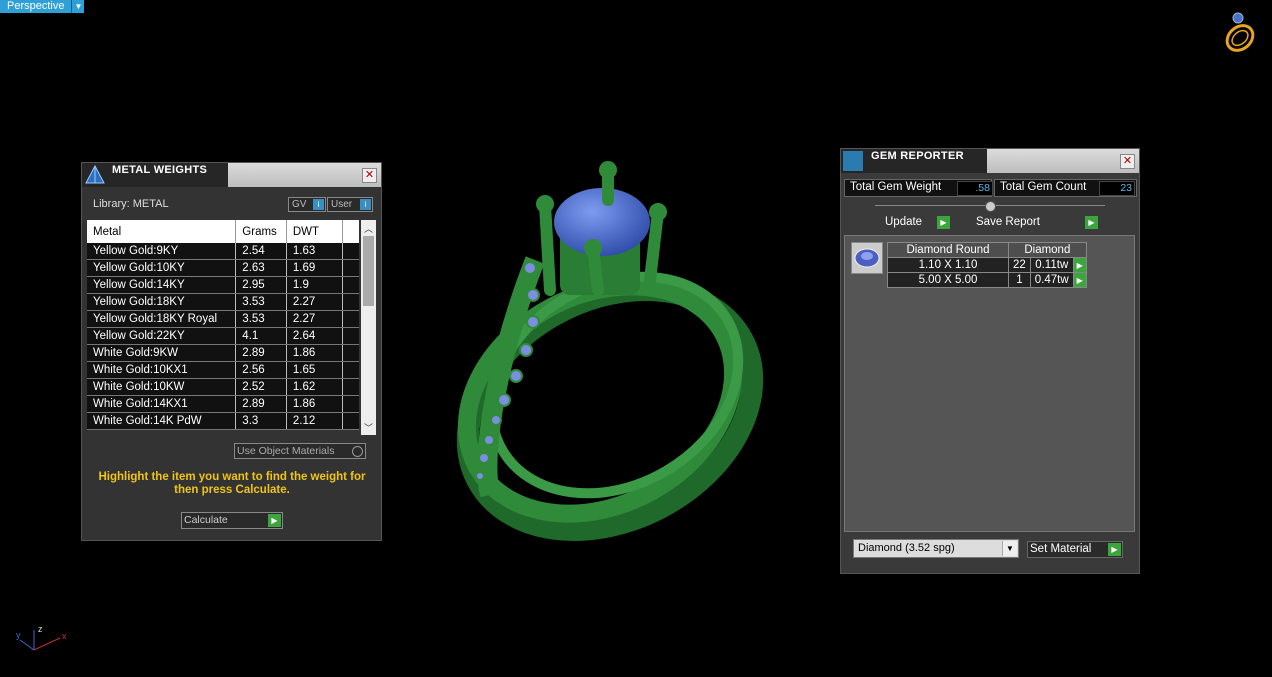 This screenshot has height=677, width=1272. I want to click on material-select: Diamond (3.52 spg) ▼, so click(936, 548).